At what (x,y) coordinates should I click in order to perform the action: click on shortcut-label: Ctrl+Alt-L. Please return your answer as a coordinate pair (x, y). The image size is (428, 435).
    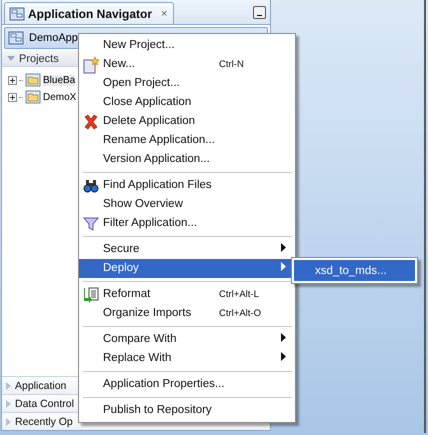
    Looking at the image, I should click on (239, 295).